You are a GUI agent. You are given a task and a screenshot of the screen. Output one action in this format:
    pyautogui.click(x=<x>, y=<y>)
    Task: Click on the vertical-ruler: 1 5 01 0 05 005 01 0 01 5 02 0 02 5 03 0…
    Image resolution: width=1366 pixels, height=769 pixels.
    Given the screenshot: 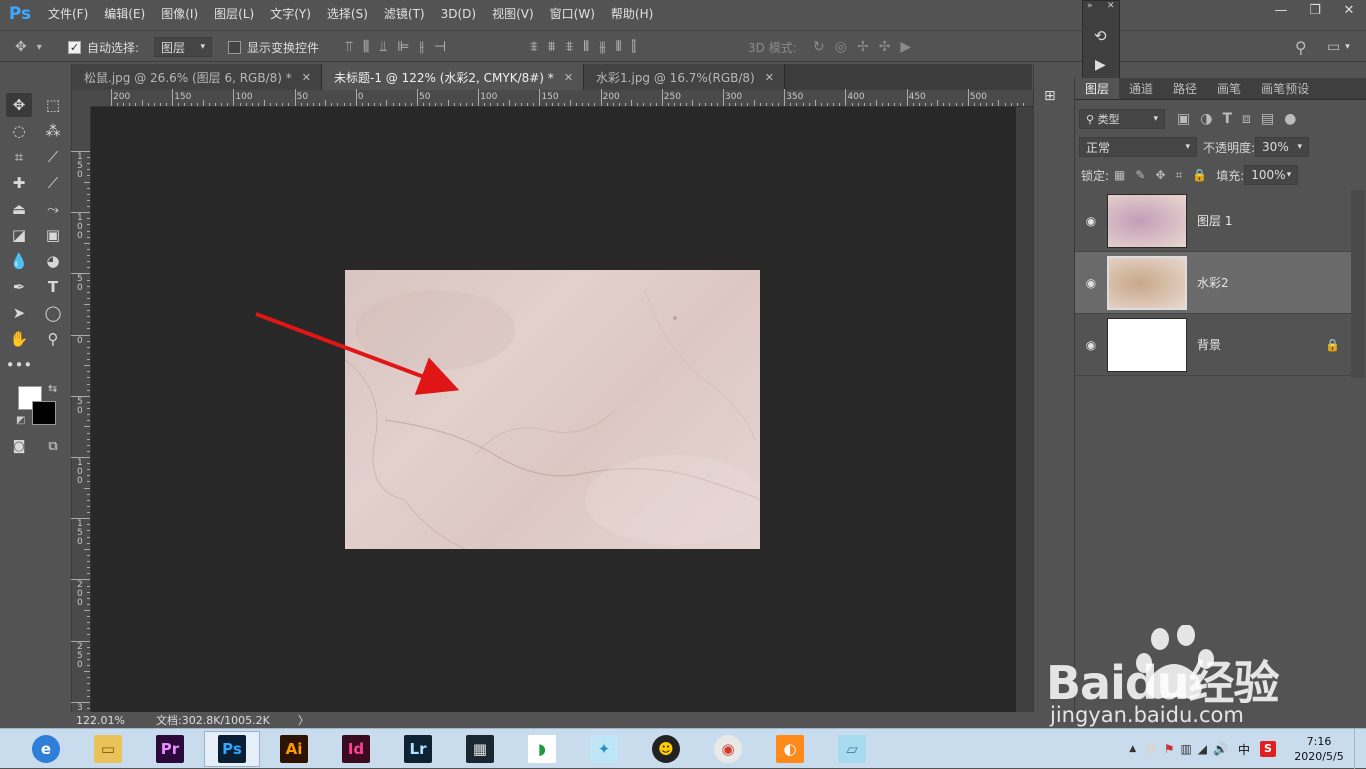 What is the action you would take?
    pyautogui.click(x=81, y=418)
    